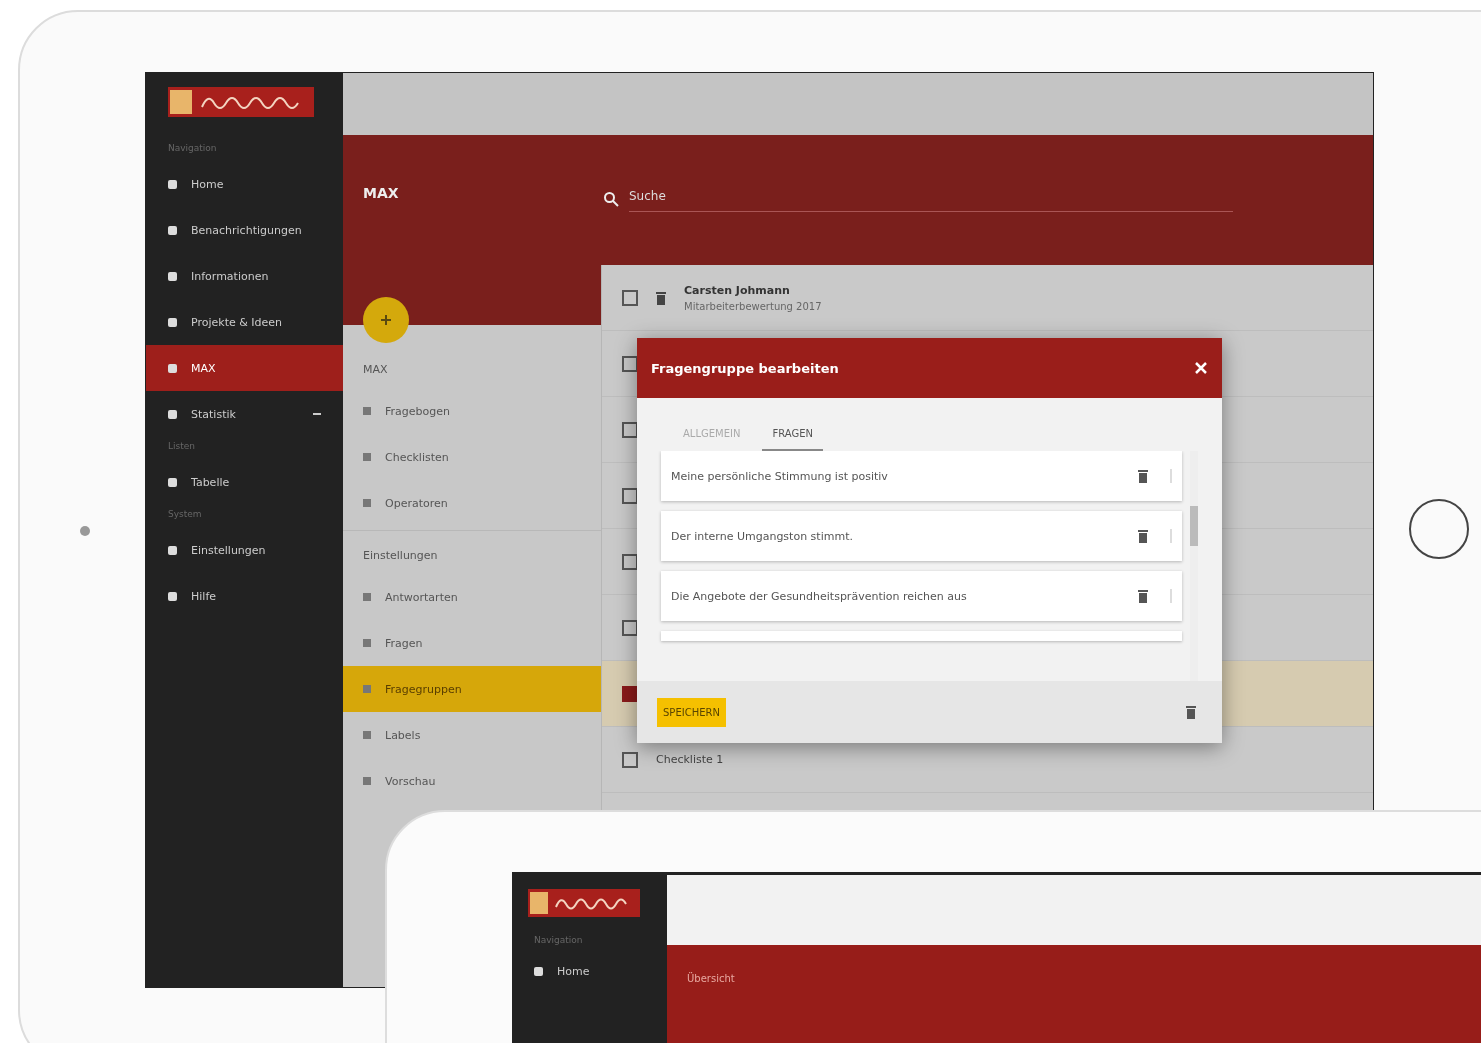 The width and height of the screenshot is (1481, 1043). What do you see at coordinates (244, 414) in the screenshot?
I see `sidebar-item: Statistik` at bounding box center [244, 414].